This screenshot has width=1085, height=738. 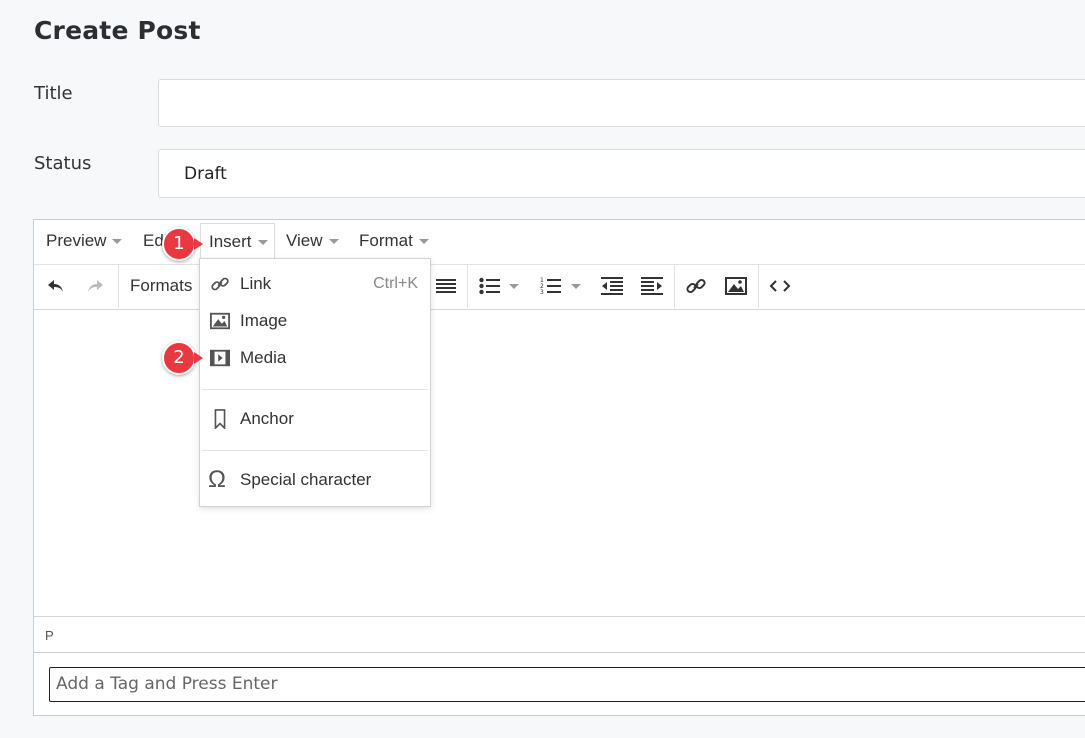 What do you see at coordinates (621, 103) in the screenshot?
I see `title-input` at bounding box center [621, 103].